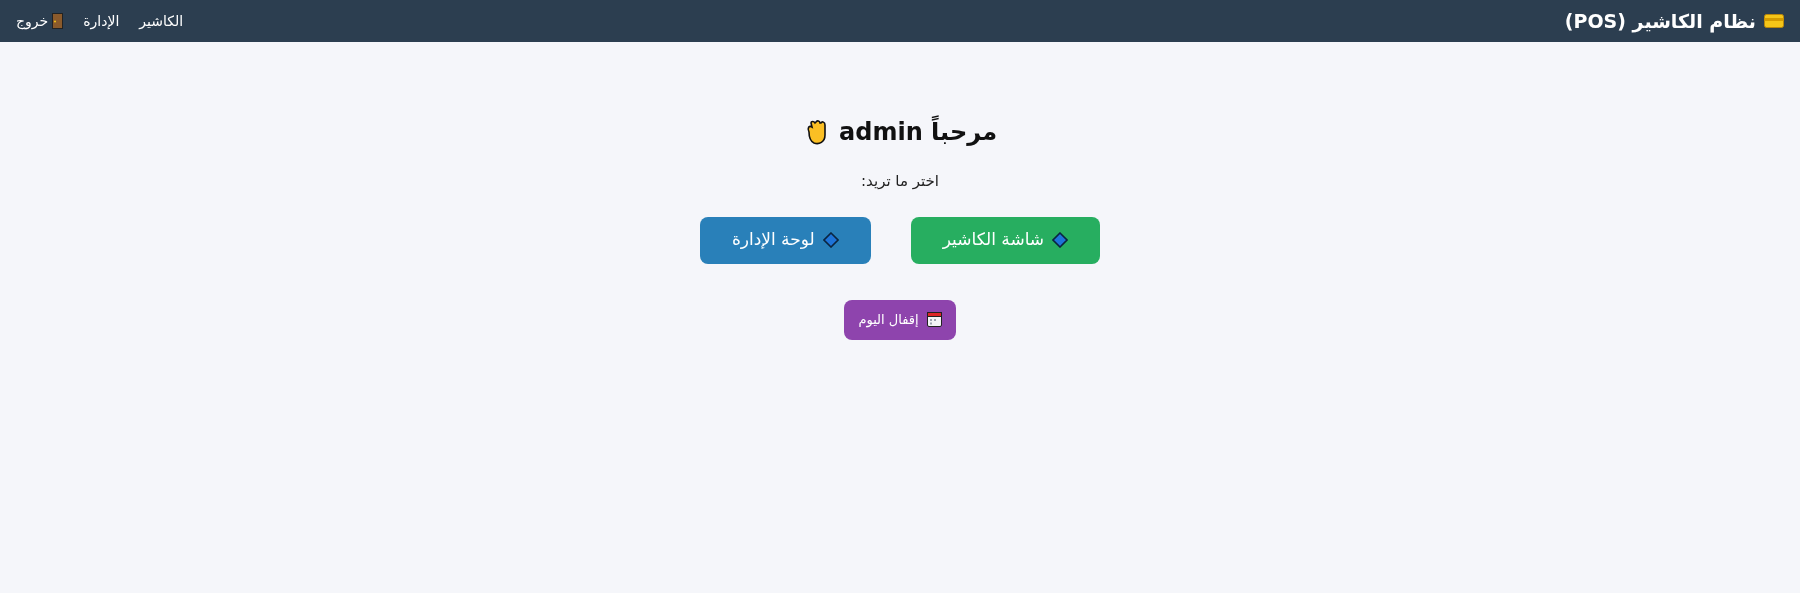 The height and width of the screenshot is (593, 1800). What do you see at coordinates (40, 21) in the screenshot?
I see `logout-link: خروج` at bounding box center [40, 21].